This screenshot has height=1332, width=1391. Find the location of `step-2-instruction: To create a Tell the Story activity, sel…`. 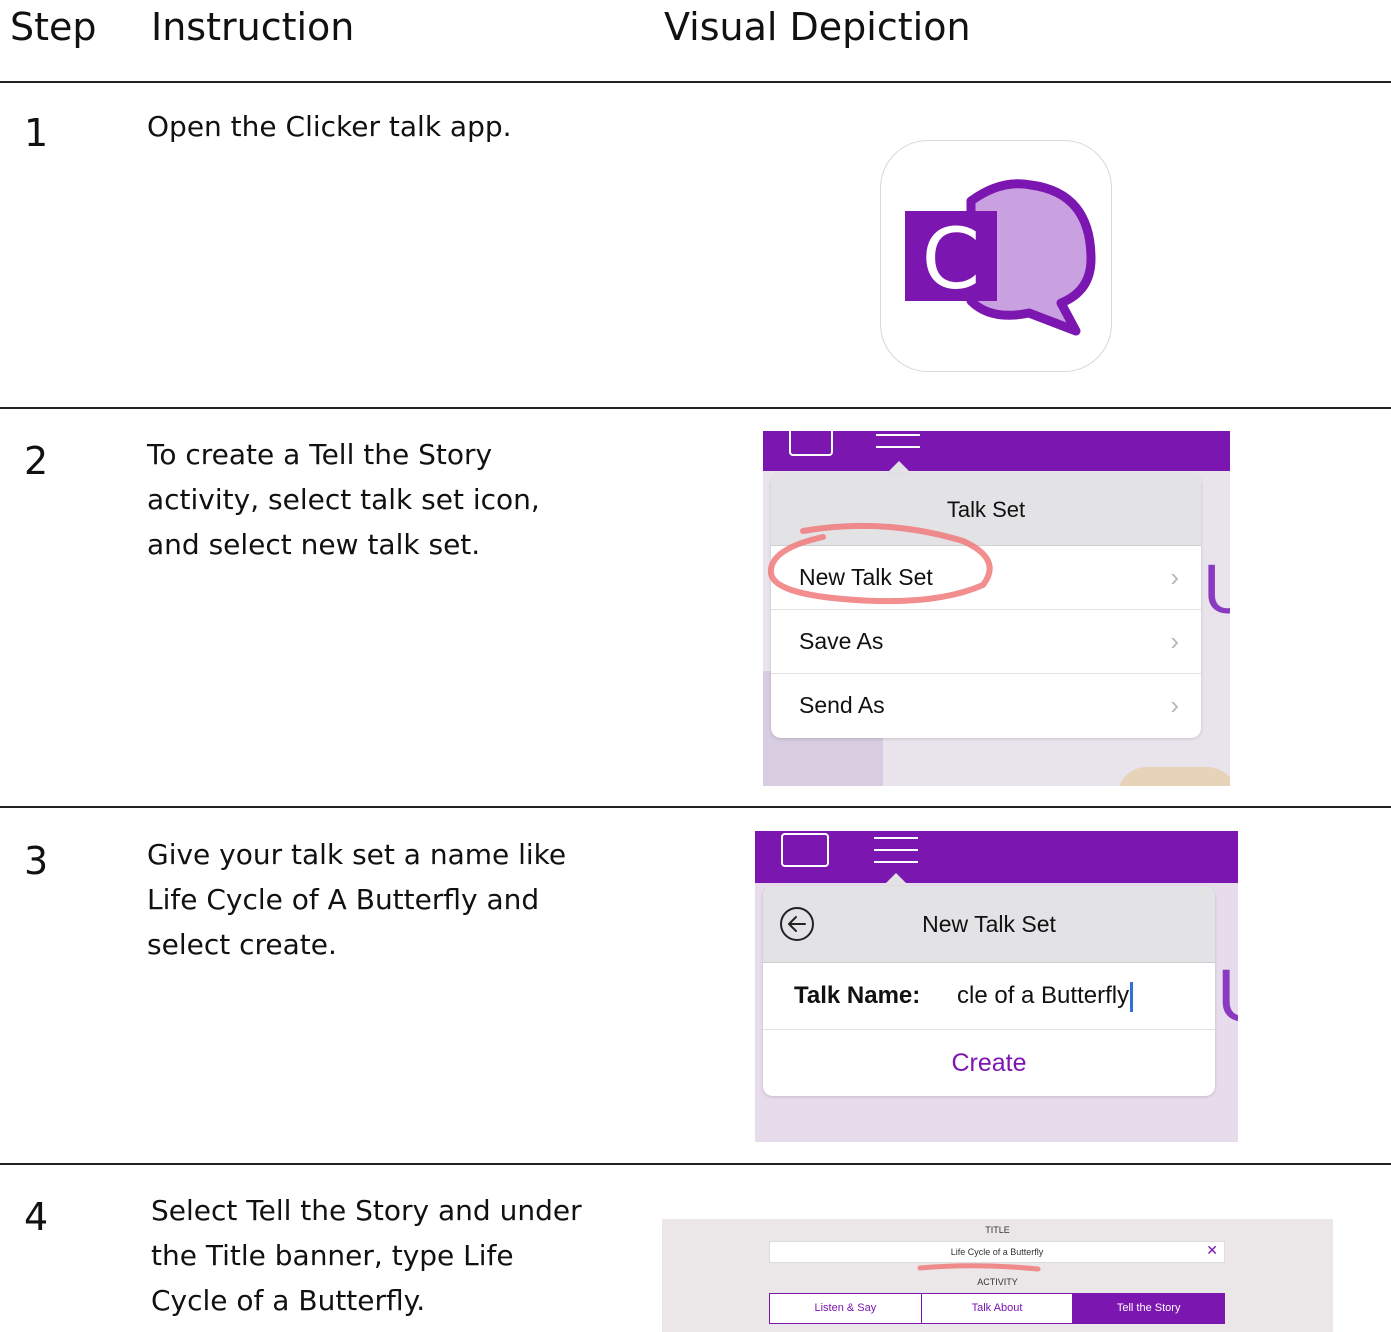

step-2-instruction: To create a Tell the Story activity, sel… is located at coordinates (382, 499).